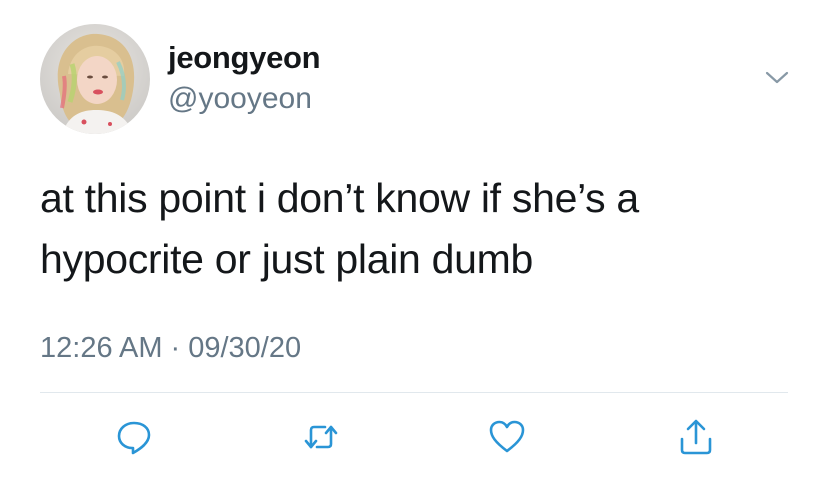 The image size is (828, 482). What do you see at coordinates (414, 392) in the screenshot?
I see `divider` at bounding box center [414, 392].